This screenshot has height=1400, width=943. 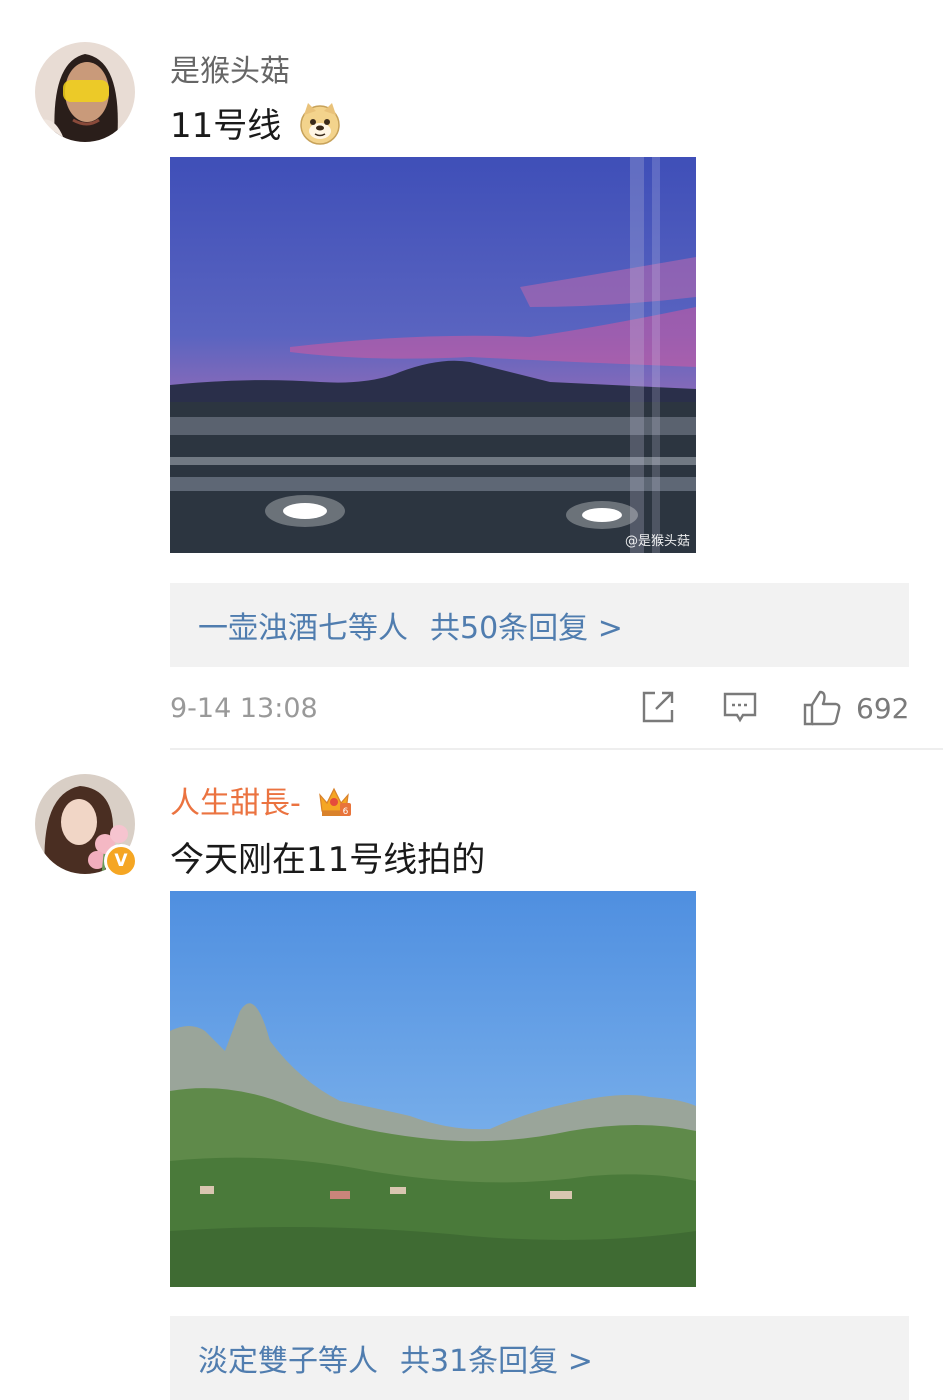 What do you see at coordinates (230, 68) in the screenshot?
I see `username: 是猴头菇` at bounding box center [230, 68].